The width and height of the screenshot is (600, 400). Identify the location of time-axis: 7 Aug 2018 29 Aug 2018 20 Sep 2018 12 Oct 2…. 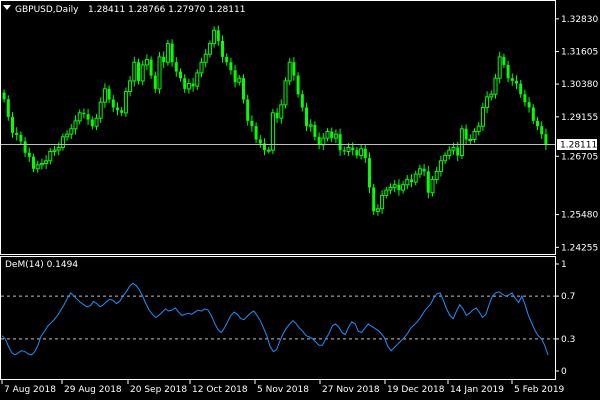
(283, 387).